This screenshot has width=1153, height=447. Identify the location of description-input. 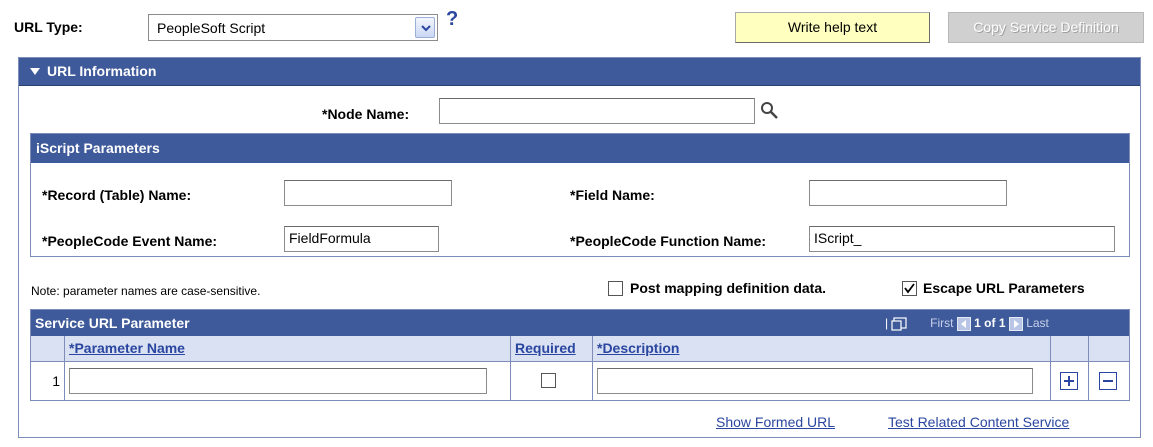
(815, 381).